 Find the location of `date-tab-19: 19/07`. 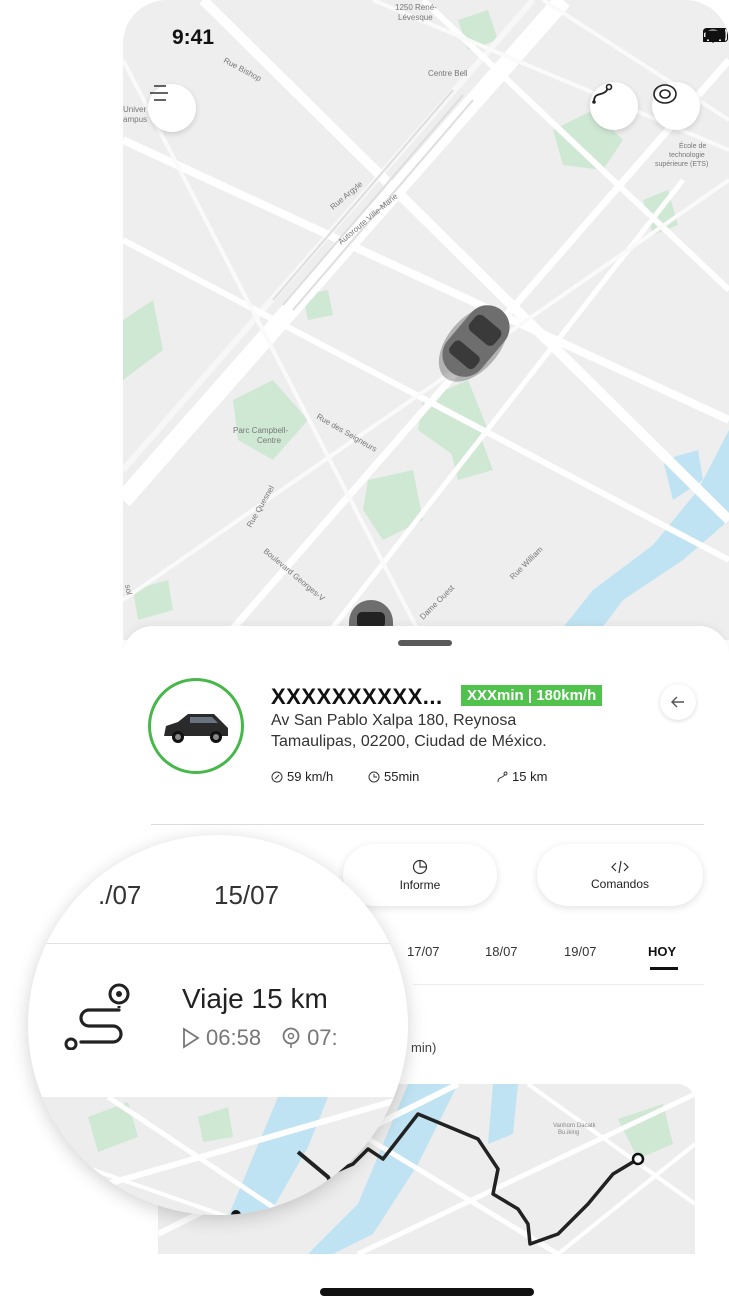

date-tab-19: 19/07 is located at coordinates (580, 951).